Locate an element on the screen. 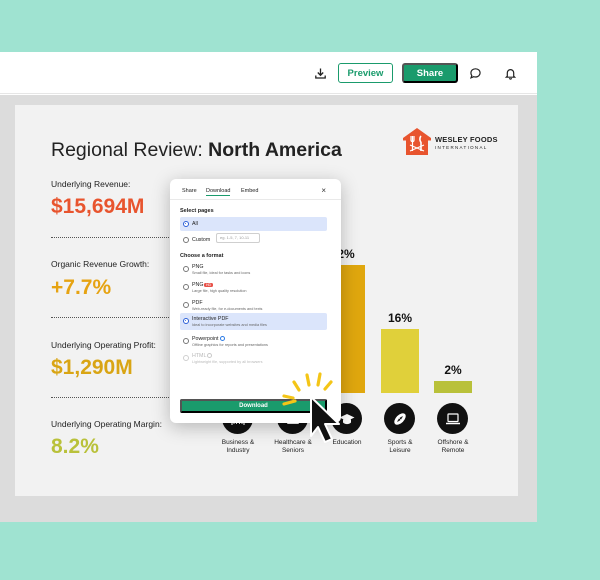  format-name: HTML is located at coordinates (199, 356).